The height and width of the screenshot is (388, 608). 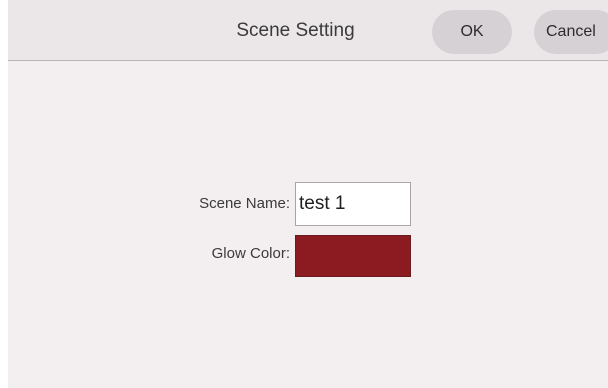 What do you see at coordinates (250, 253) in the screenshot?
I see `glow-color-label: Glow Color:` at bounding box center [250, 253].